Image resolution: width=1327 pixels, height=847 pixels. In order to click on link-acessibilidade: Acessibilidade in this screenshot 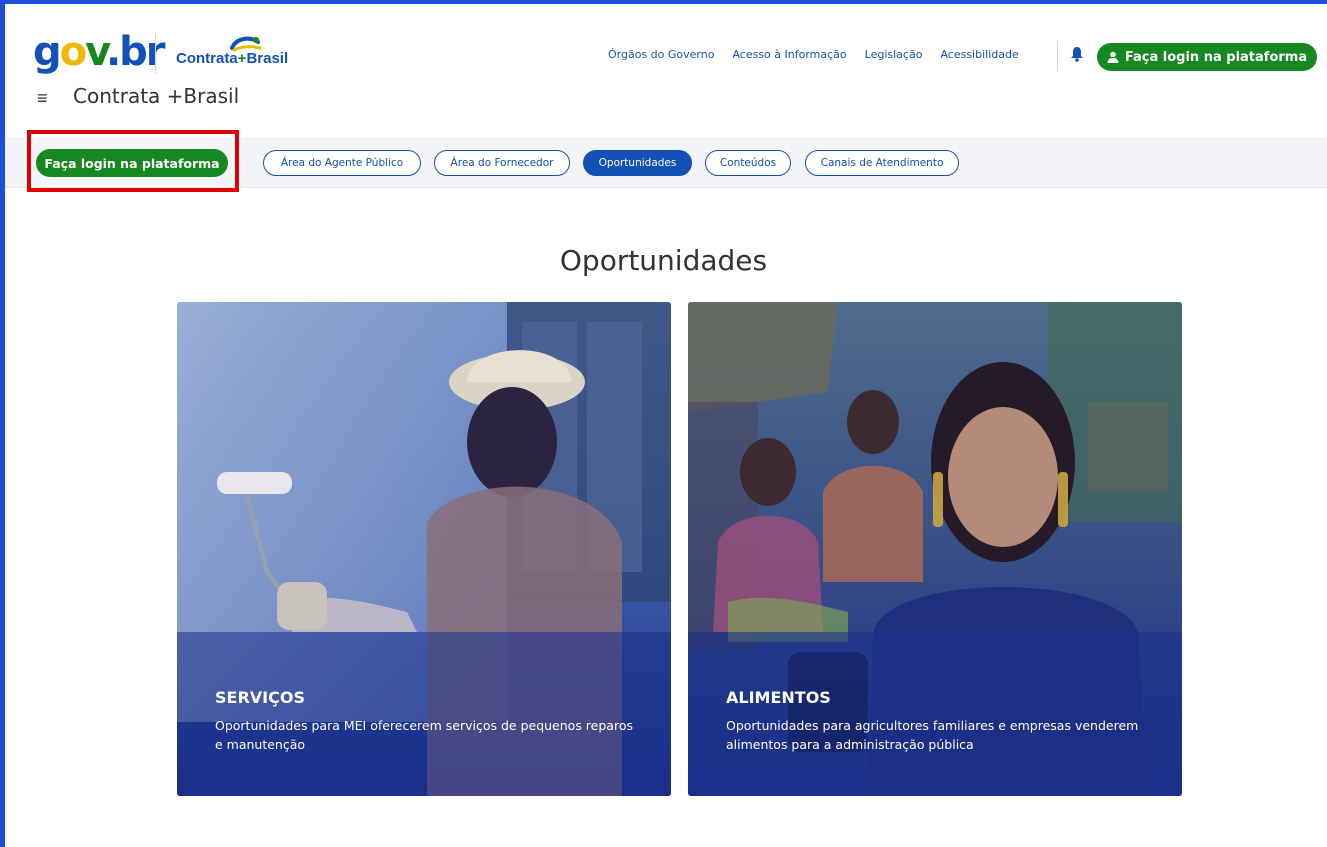, I will do `click(979, 54)`.